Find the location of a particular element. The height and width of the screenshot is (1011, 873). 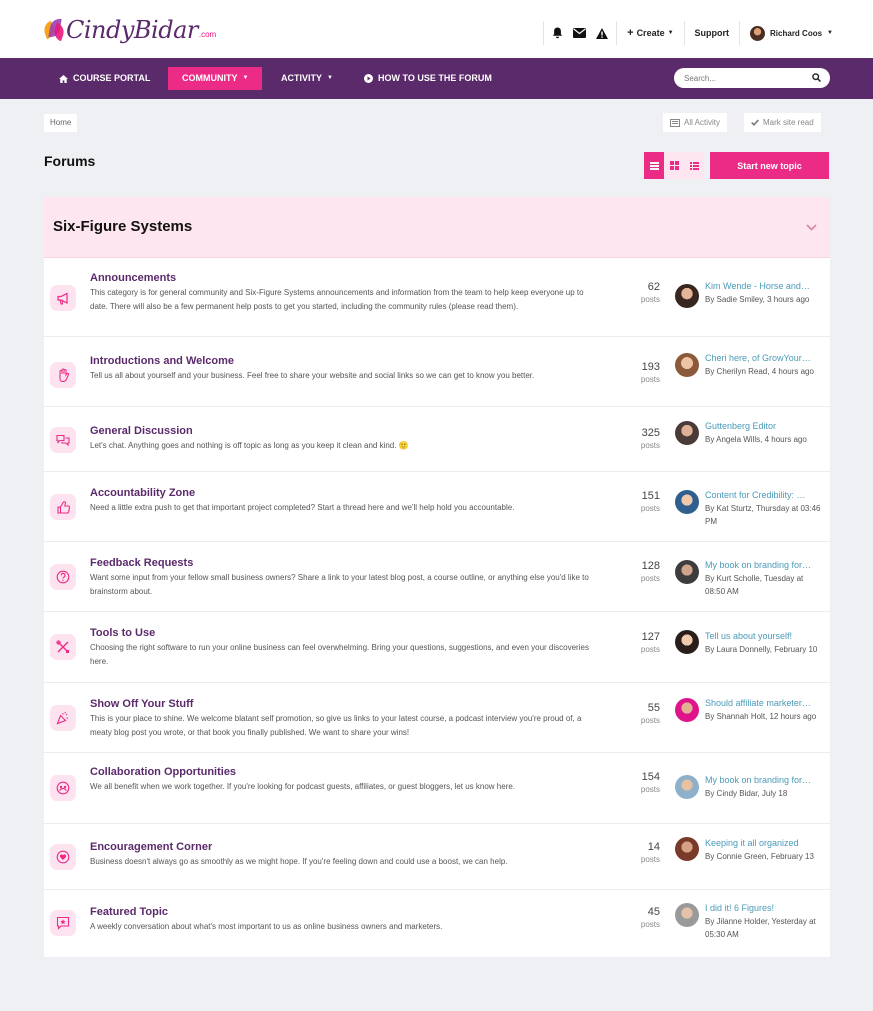

table-view-icon is located at coordinates (654, 165).